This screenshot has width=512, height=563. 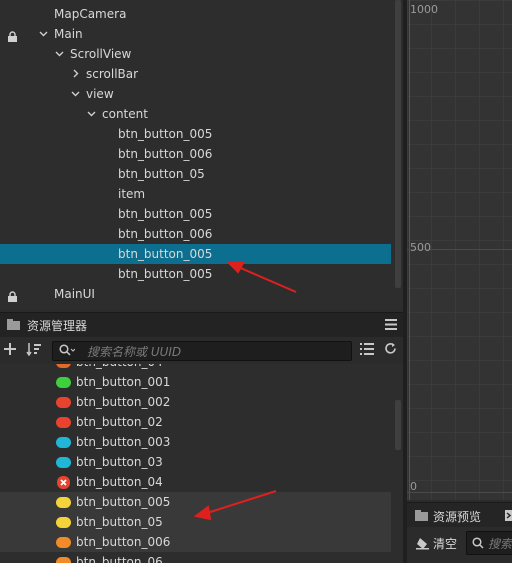 What do you see at coordinates (261, 277) in the screenshot?
I see `annotation-arrow-hierarchy` at bounding box center [261, 277].